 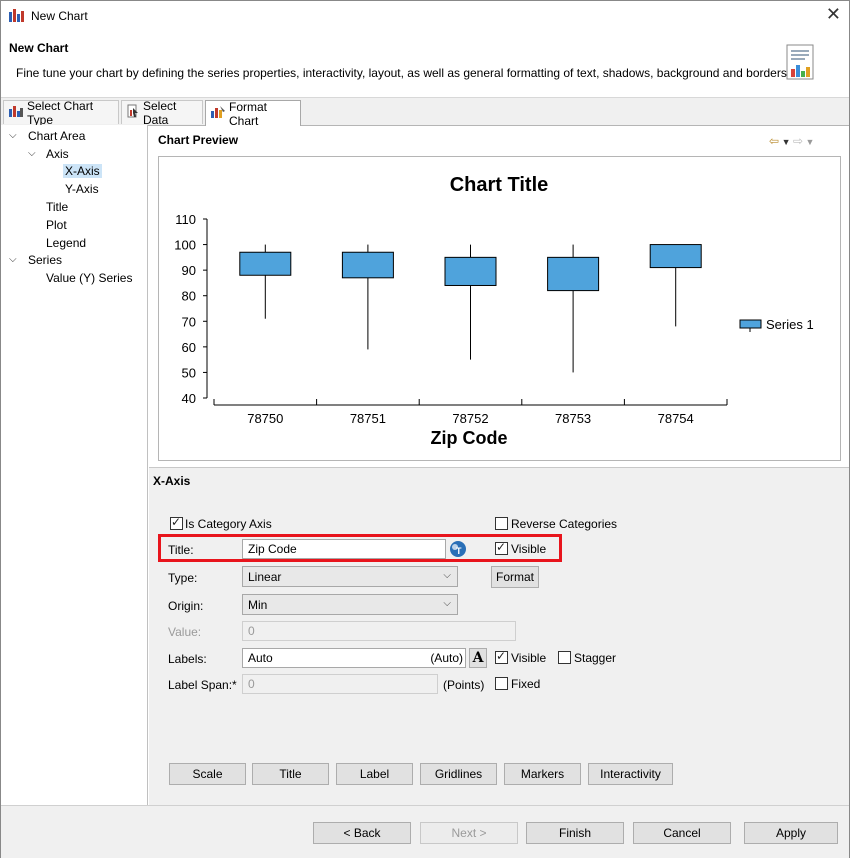 I want to click on tree-item-value-series: Value (Y) Series, so click(x=89, y=278).